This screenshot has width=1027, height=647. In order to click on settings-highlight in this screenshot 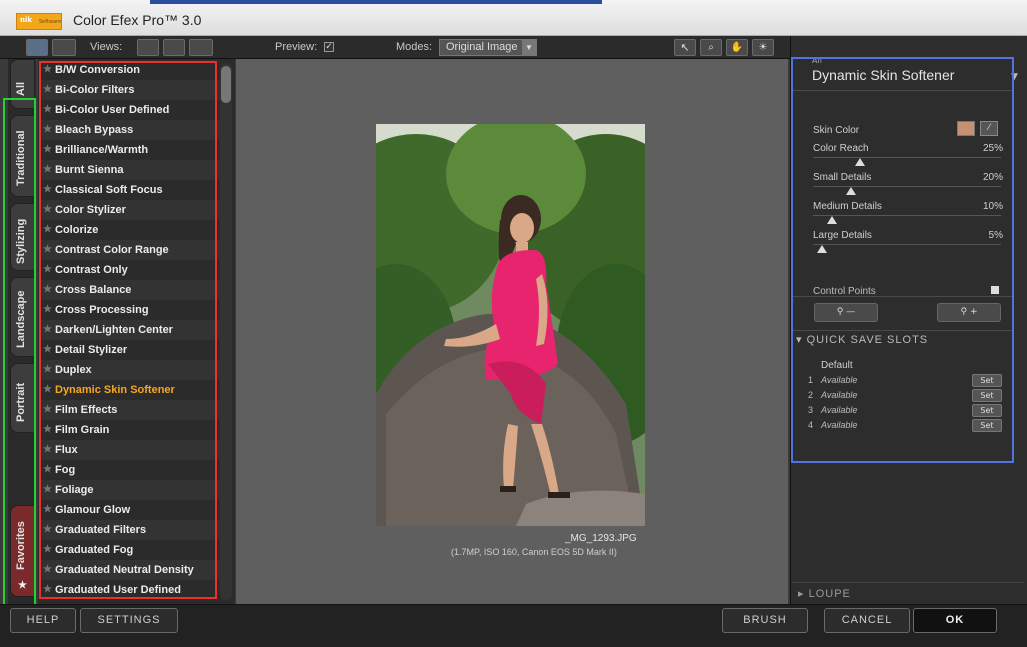, I will do `click(902, 260)`.